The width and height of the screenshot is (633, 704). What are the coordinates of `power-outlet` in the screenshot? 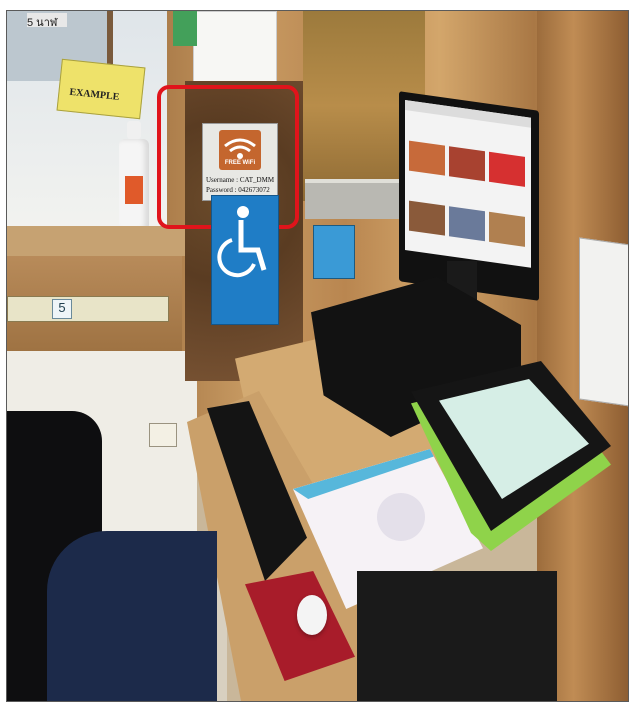 It's located at (163, 435).